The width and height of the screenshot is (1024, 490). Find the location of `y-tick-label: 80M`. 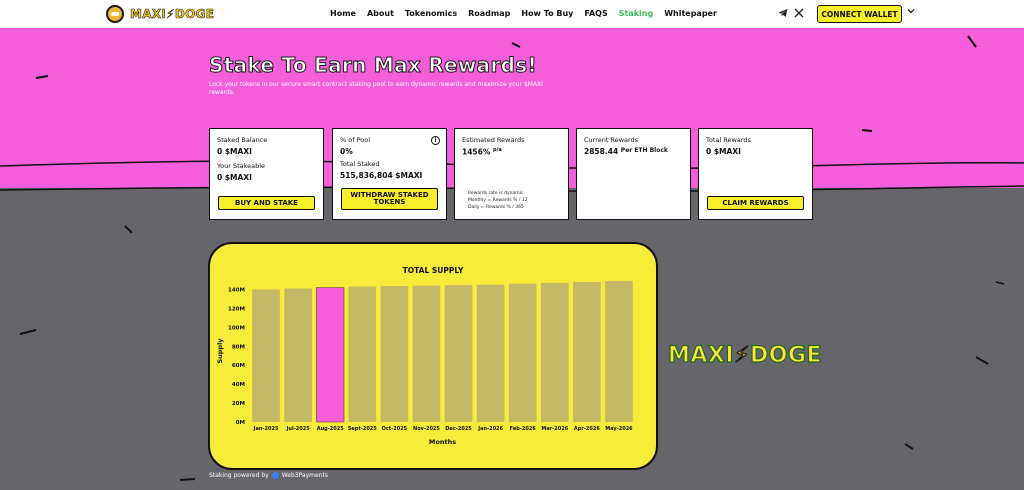

y-tick-label: 80M is located at coordinates (238, 347).